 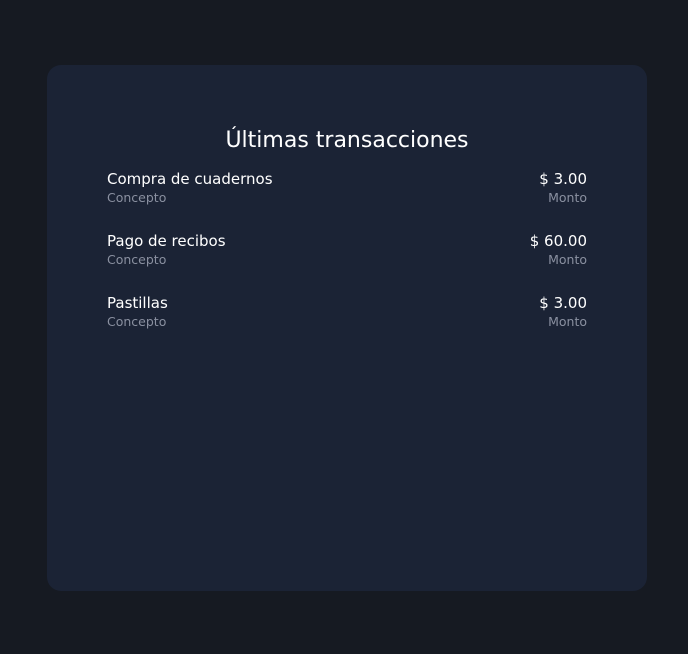 I want to click on card-title: Últimas transacciones, so click(x=347, y=140).